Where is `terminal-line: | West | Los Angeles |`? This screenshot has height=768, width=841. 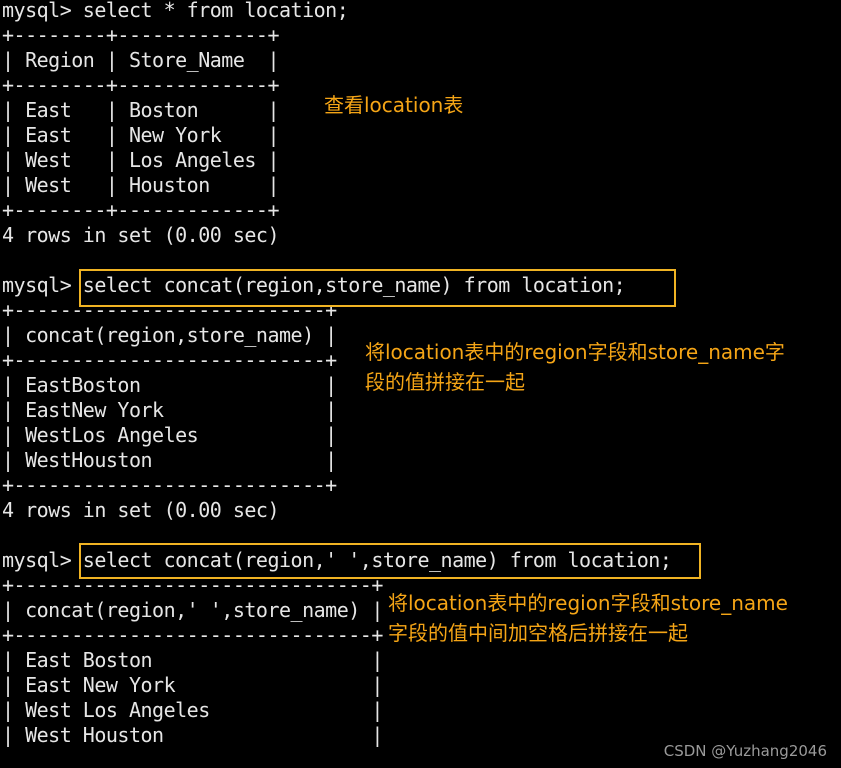 terminal-line: | West | Los Angeles | is located at coordinates (140, 160).